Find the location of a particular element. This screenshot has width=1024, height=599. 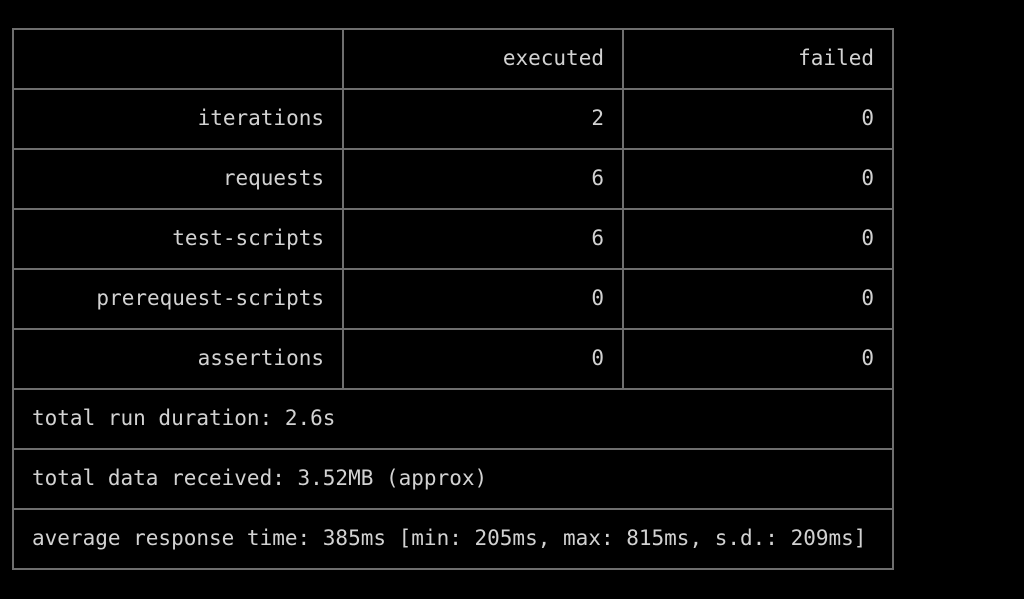

cell-test-scripts-executed: 6 is located at coordinates (483, 239).